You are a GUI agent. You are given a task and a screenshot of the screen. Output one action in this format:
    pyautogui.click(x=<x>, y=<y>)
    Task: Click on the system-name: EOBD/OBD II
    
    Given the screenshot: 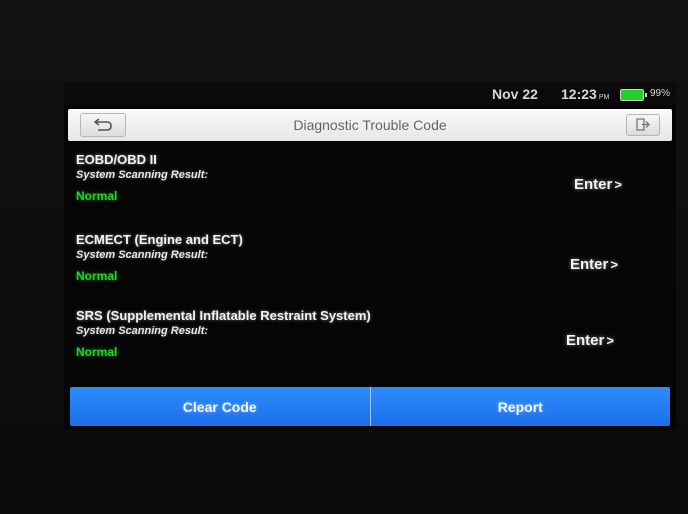 What is the action you would take?
    pyautogui.click(x=116, y=159)
    